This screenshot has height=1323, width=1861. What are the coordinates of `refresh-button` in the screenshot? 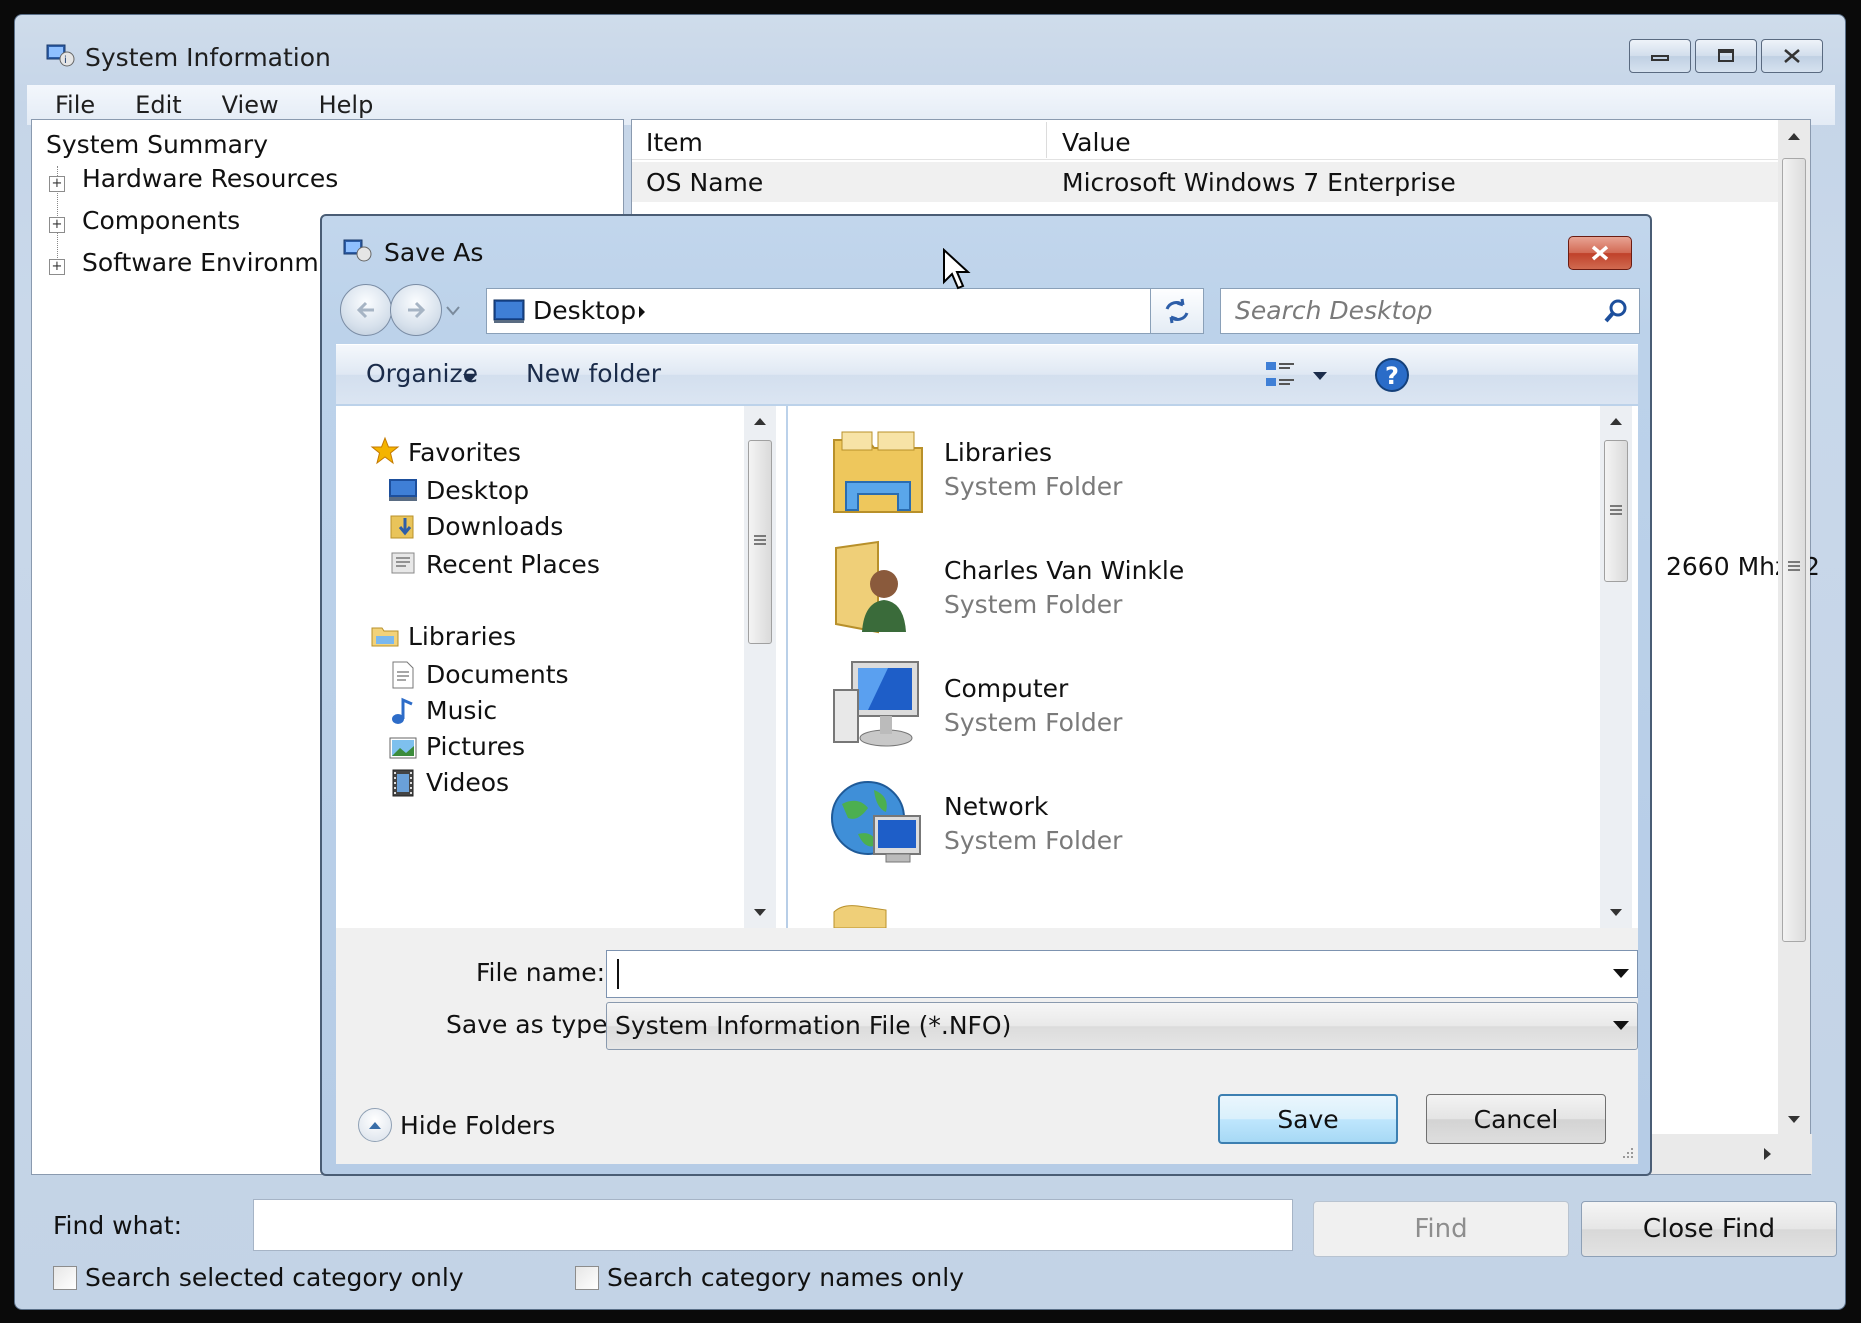 It's located at (1177, 311).